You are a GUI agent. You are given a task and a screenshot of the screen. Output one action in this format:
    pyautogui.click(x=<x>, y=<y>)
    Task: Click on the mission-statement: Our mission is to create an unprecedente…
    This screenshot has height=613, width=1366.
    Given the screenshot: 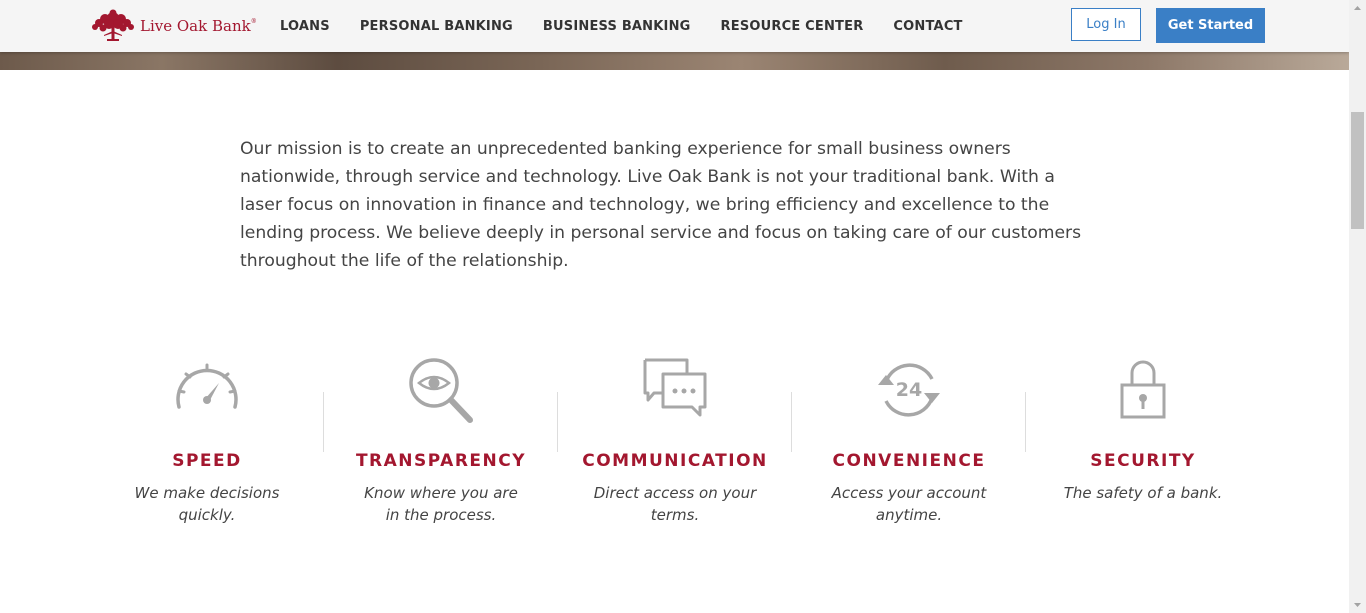 What is the action you would take?
    pyautogui.click(x=661, y=205)
    